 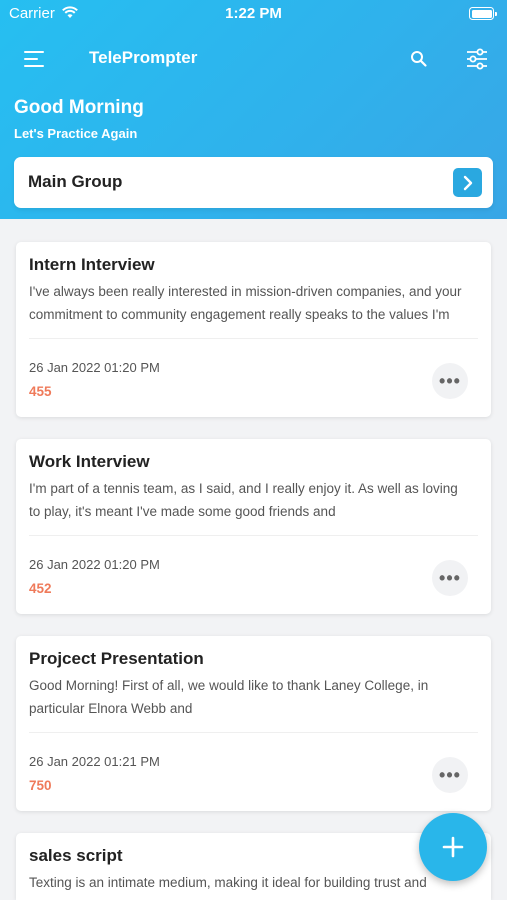 I want to click on script-word-count: 452, so click(x=40, y=588).